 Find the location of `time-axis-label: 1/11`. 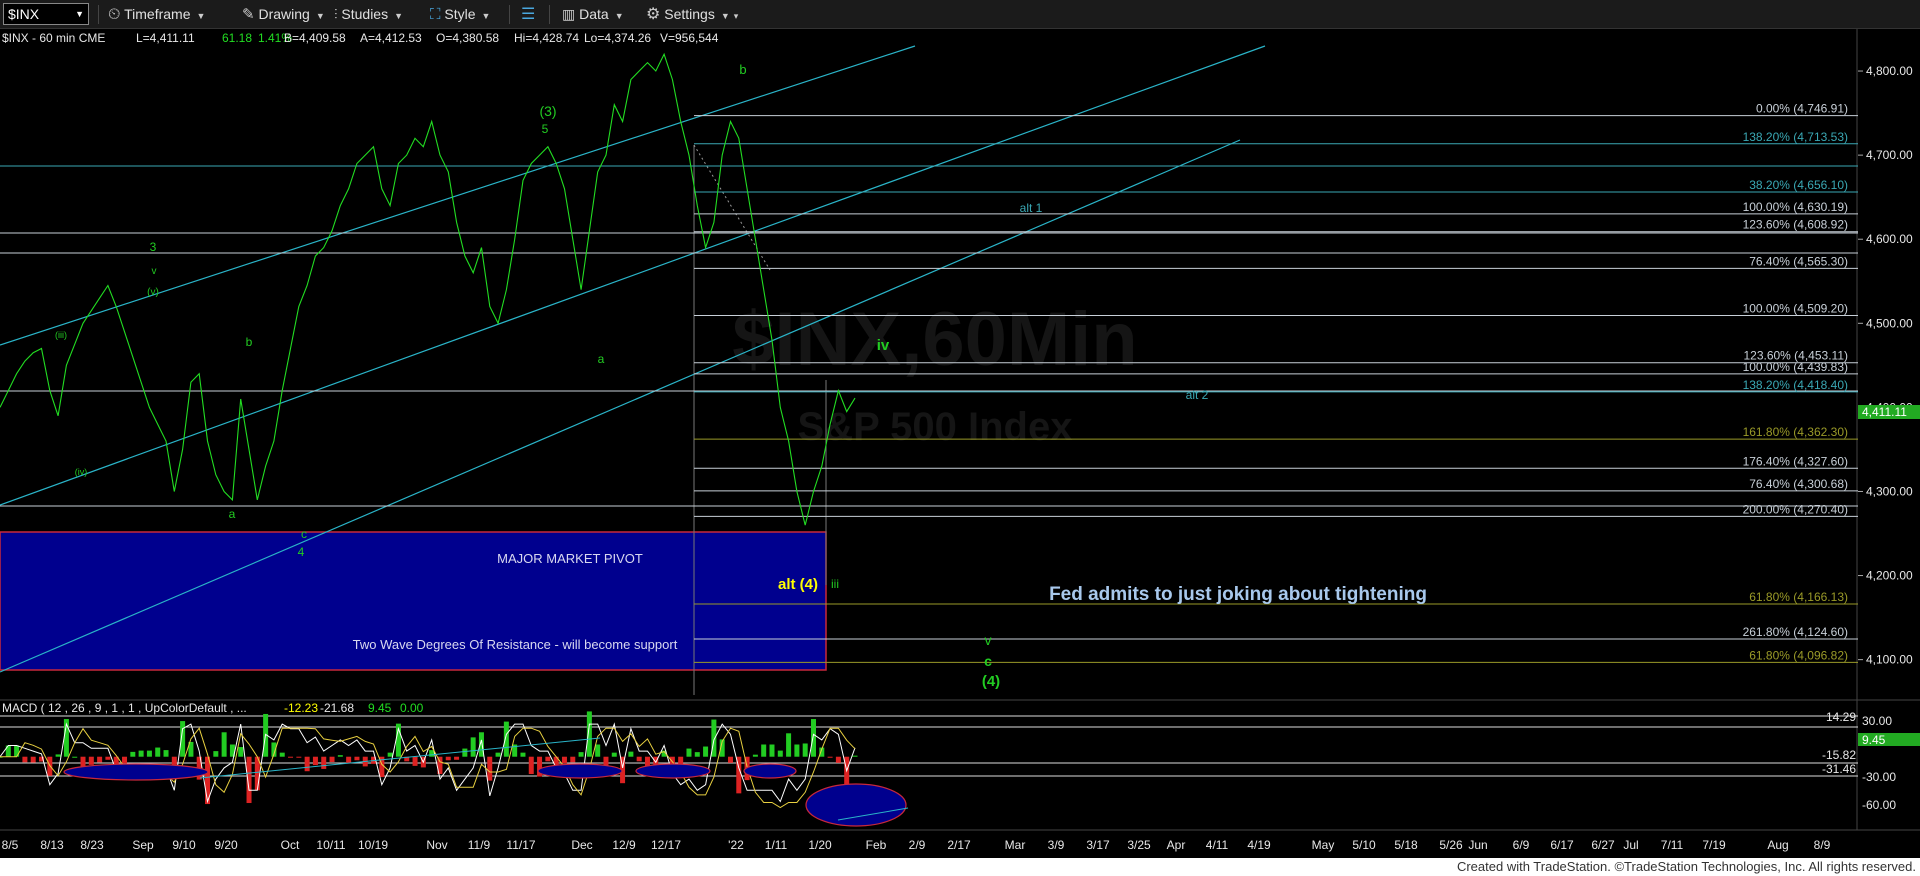

time-axis-label: 1/11 is located at coordinates (776, 845).